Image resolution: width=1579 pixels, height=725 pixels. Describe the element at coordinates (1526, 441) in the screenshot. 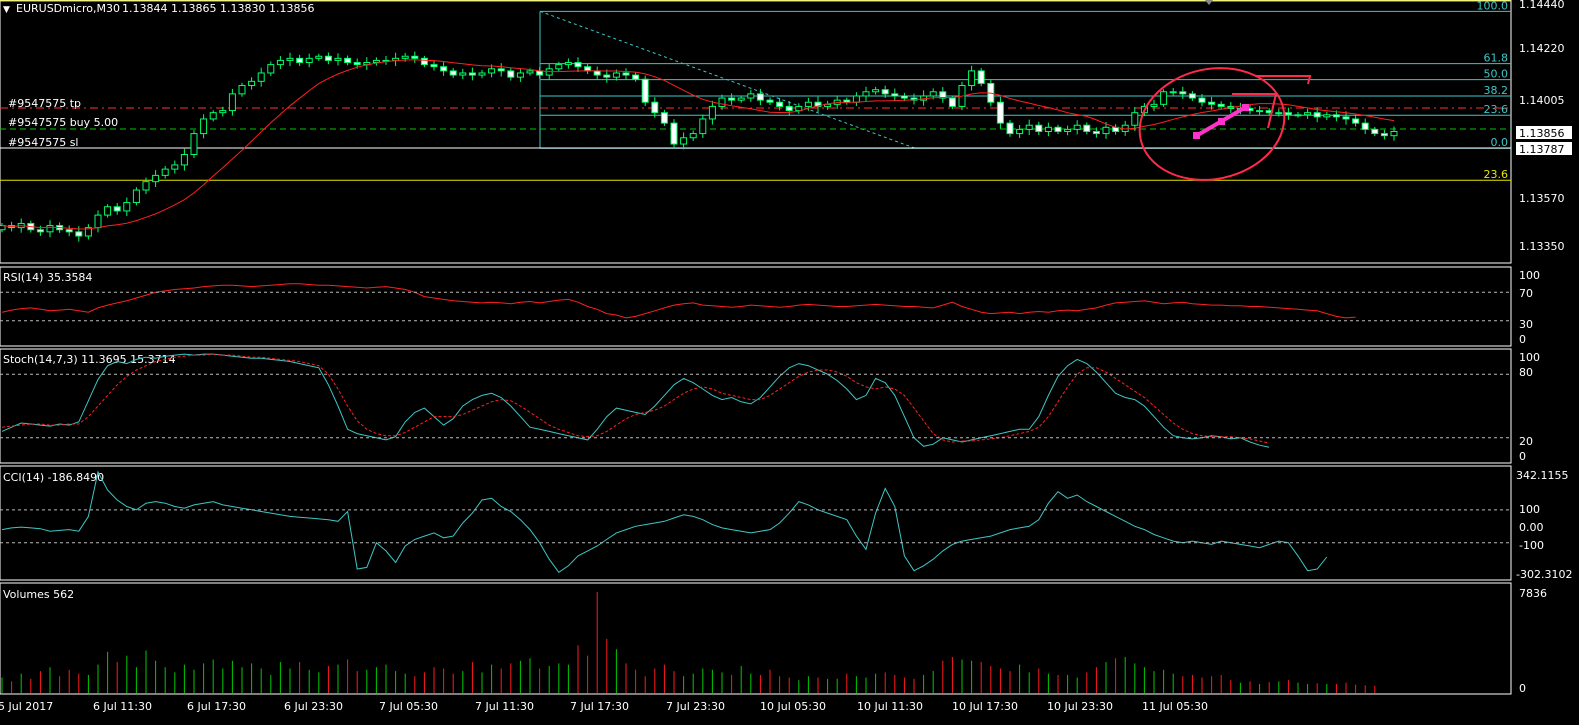

I see `stoch-tick: 20` at that location.